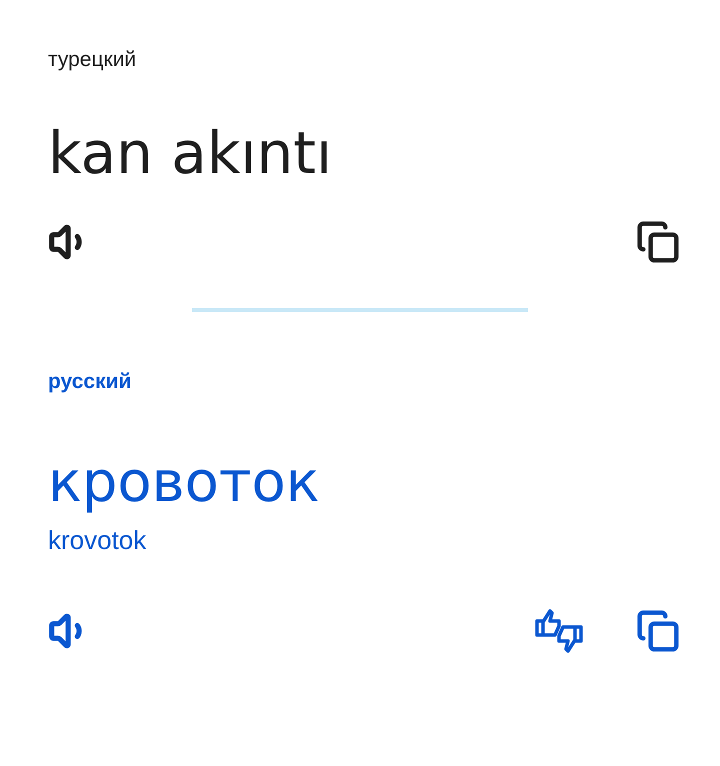 The image size is (720, 766). What do you see at coordinates (98, 540) in the screenshot?
I see `transliteration: krovotok` at bounding box center [98, 540].